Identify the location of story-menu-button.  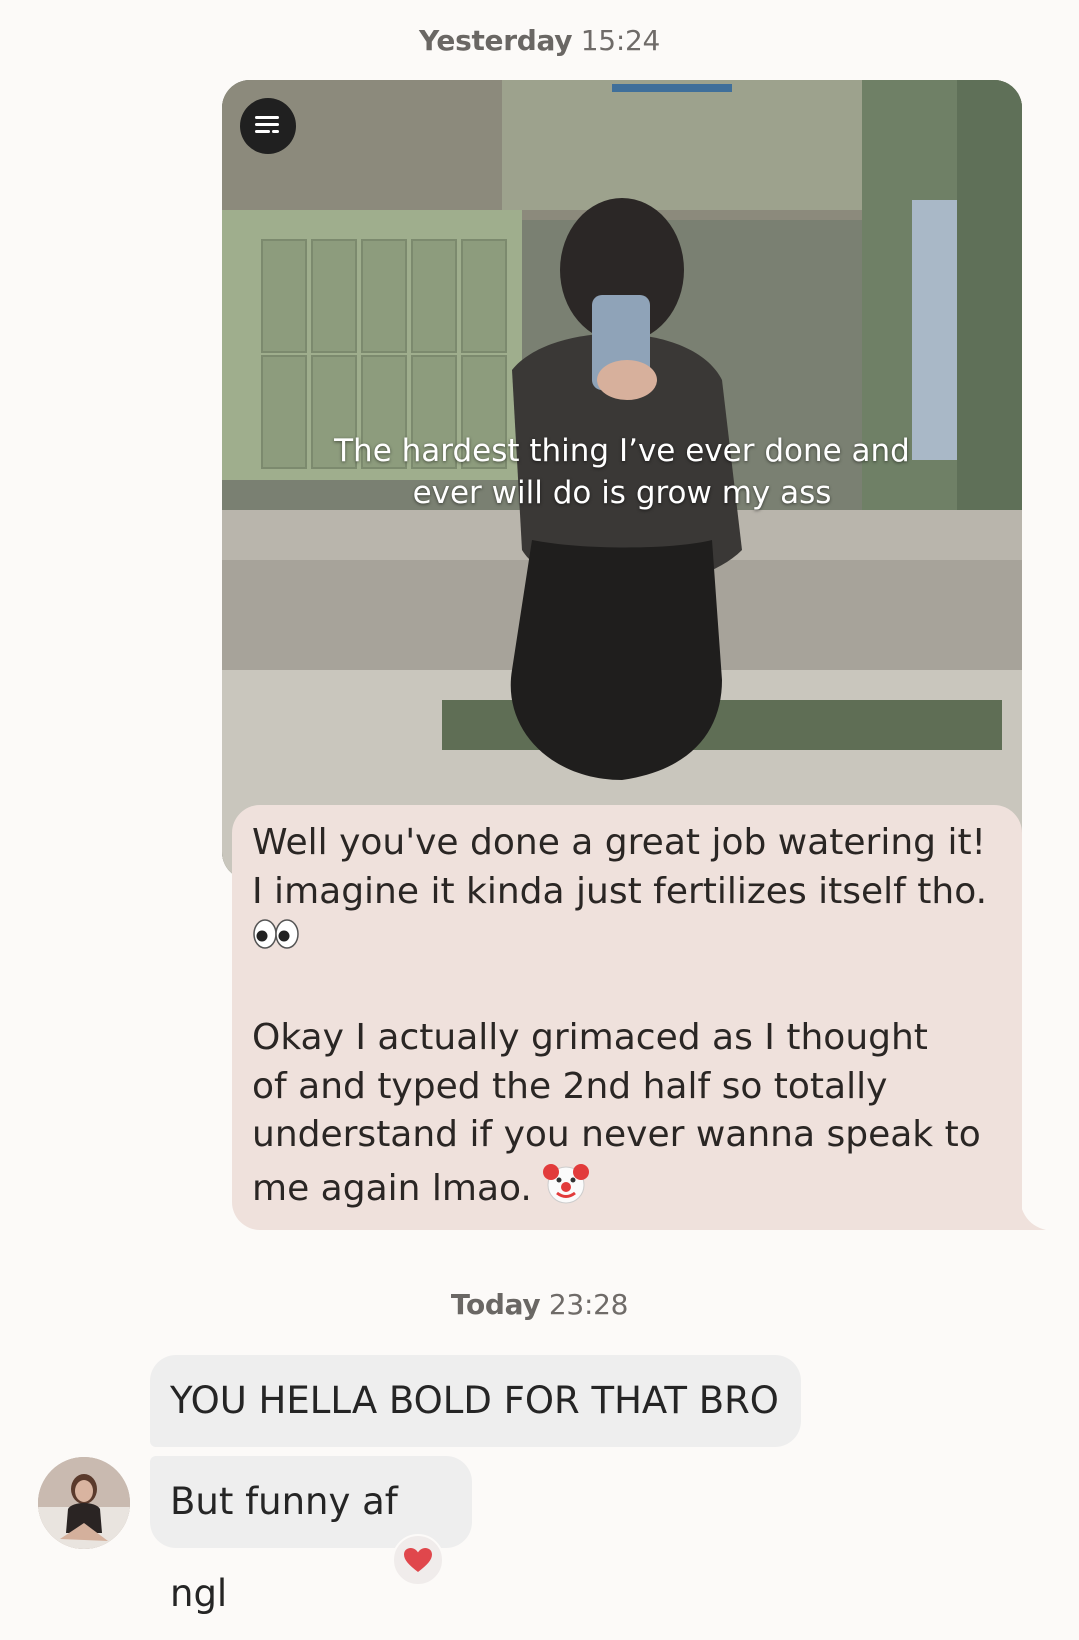
(268, 126).